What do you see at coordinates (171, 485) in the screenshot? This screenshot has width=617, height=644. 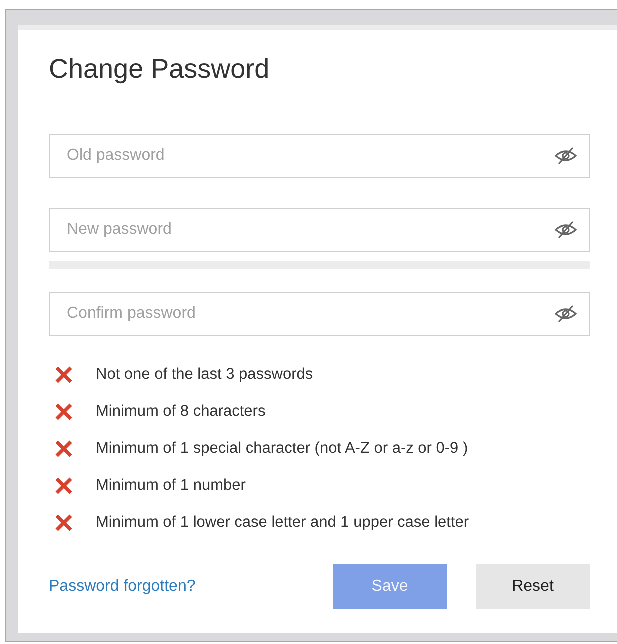 I see `rule-text: Minimum of 1 number` at bounding box center [171, 485].